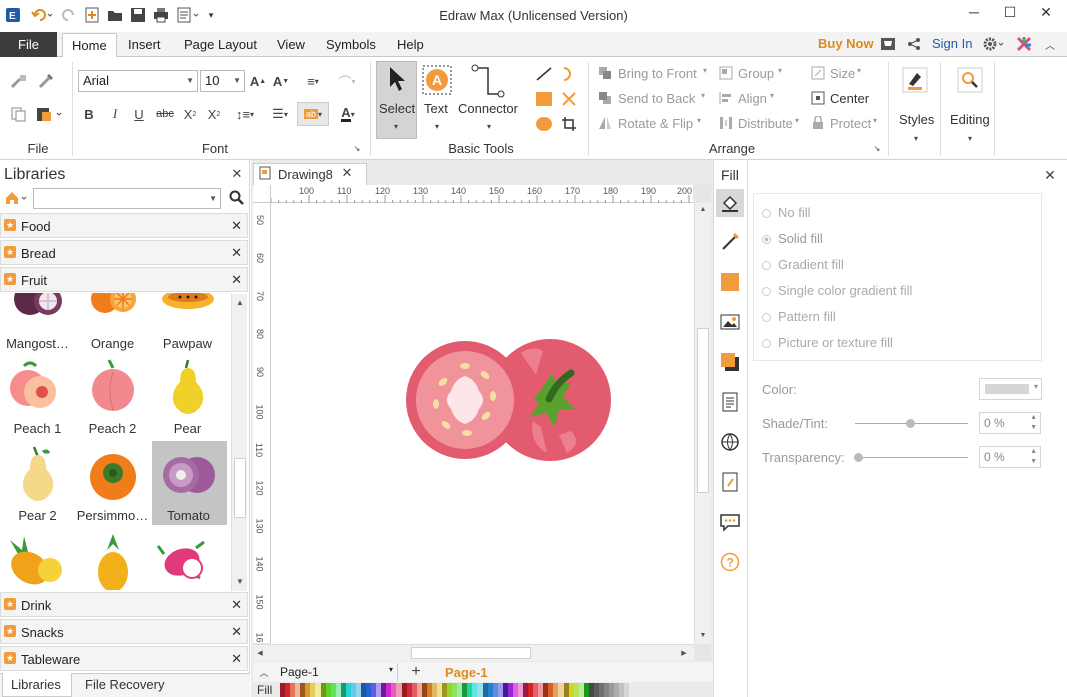 This screenshot has width=1067, height=697. I want to click on shade-tint-input: 0 % ▲ ▼, so click(1010, 423).